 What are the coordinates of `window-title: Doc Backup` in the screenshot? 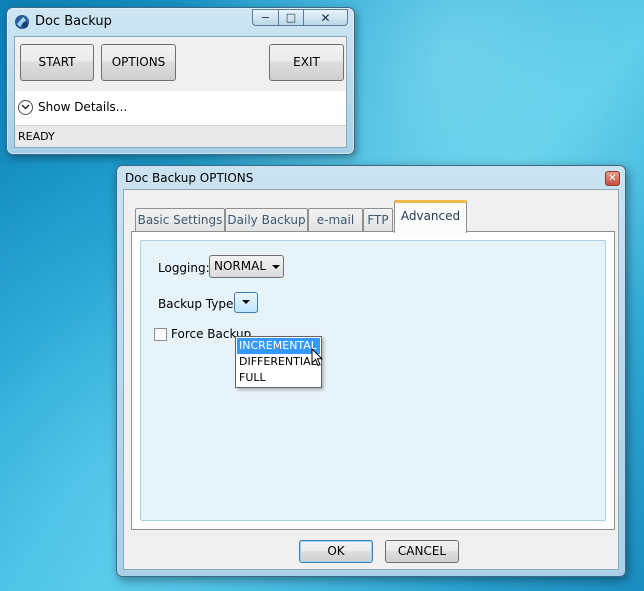 It's located at (73, 21).